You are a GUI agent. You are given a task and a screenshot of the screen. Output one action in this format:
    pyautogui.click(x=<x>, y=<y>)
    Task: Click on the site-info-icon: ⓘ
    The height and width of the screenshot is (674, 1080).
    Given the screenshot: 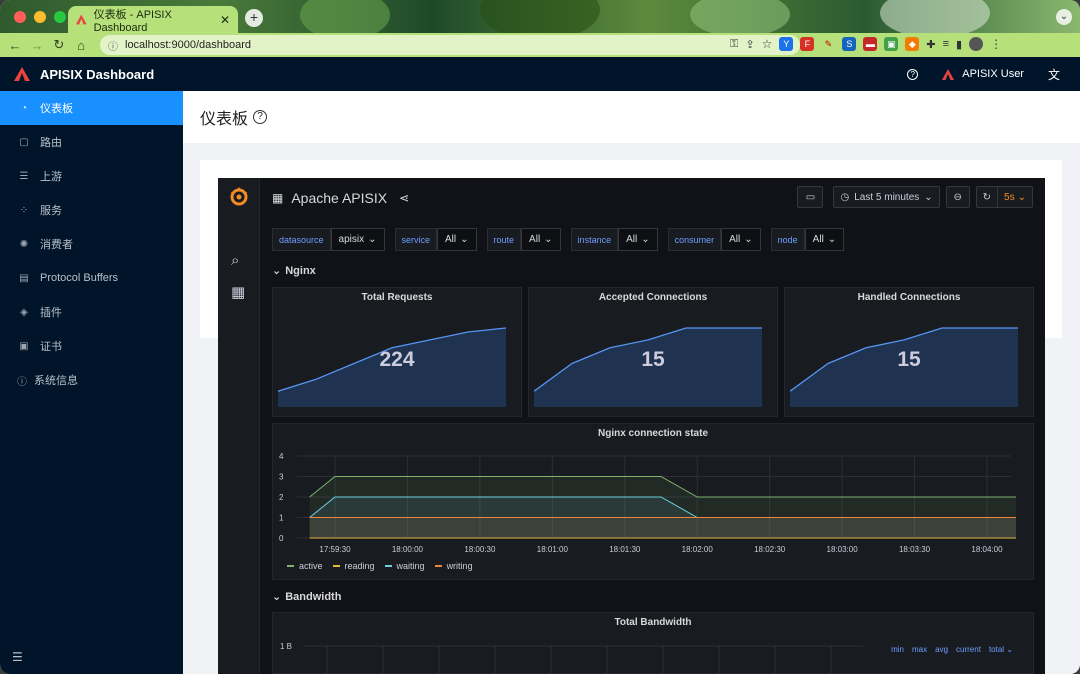 What is the action you would take?
    pyautogui.click(x=113, y=45)
    